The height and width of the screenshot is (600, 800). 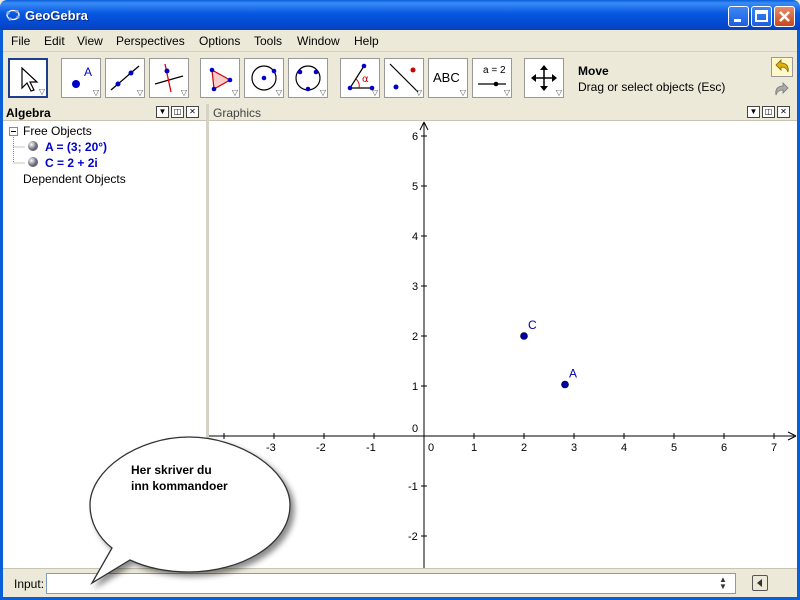 I want to click on svg-text: α, so click(x=365, y=79).